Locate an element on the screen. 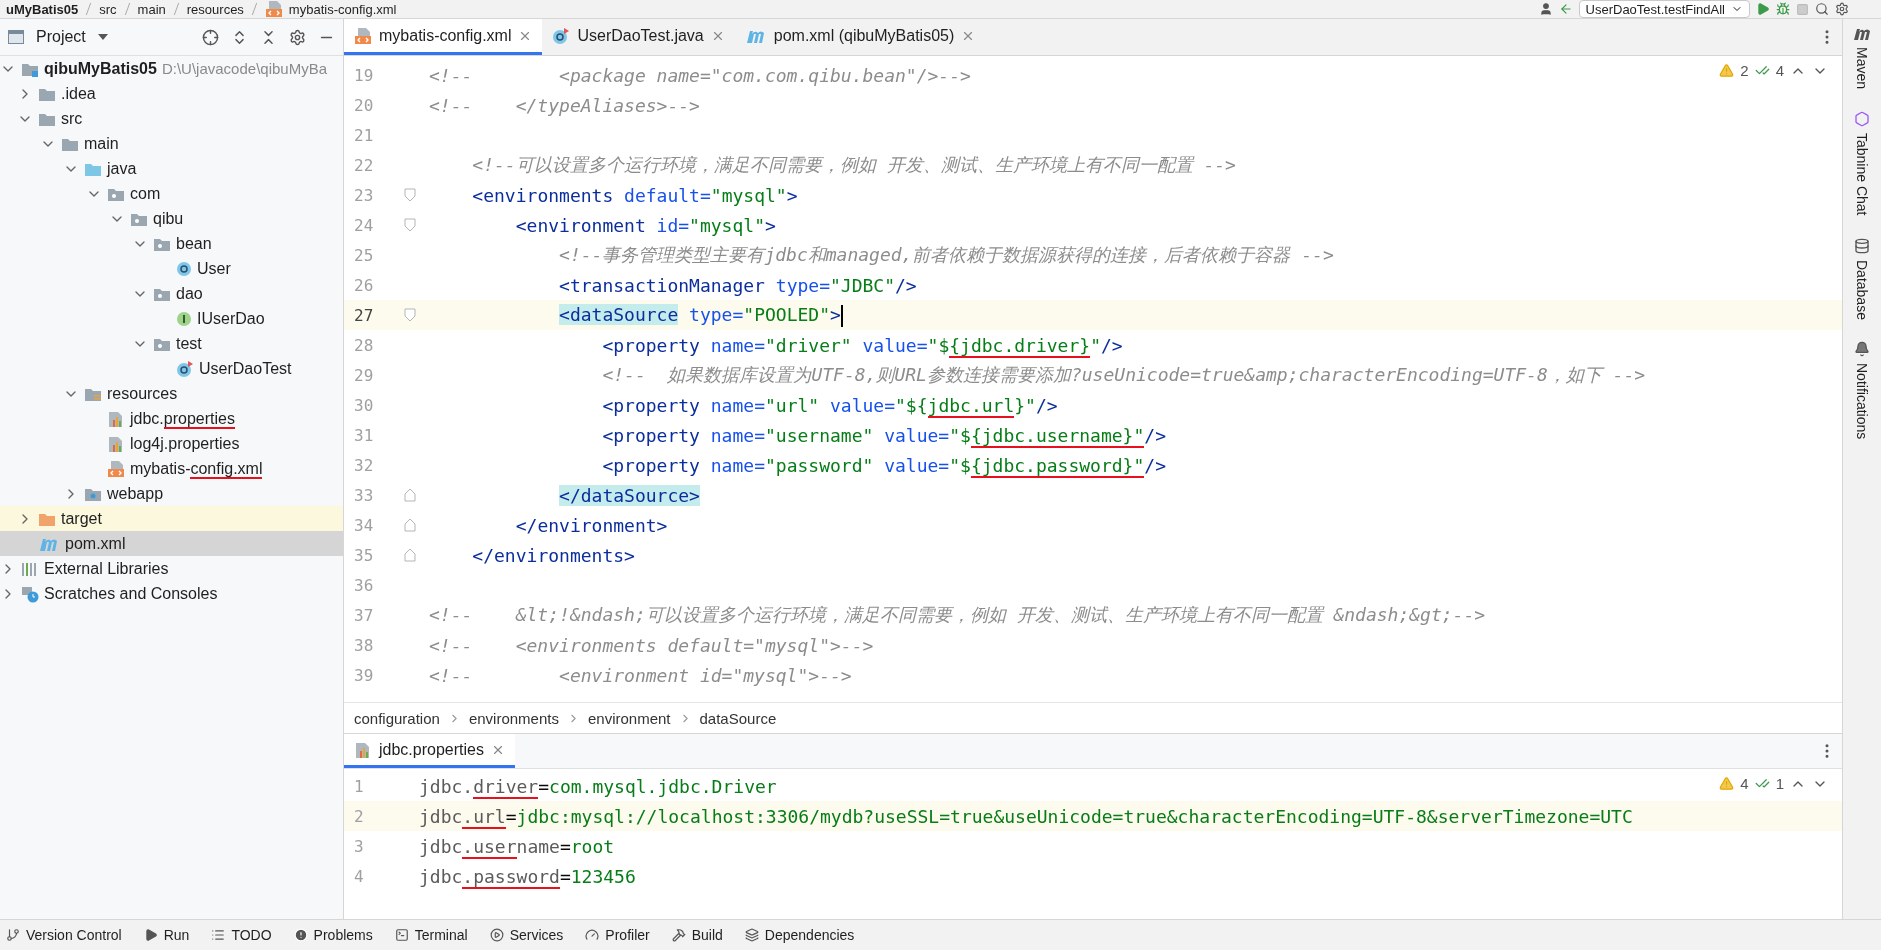  code-line: <dataSource type="POOLED"> is located at coordinates (700, 315).